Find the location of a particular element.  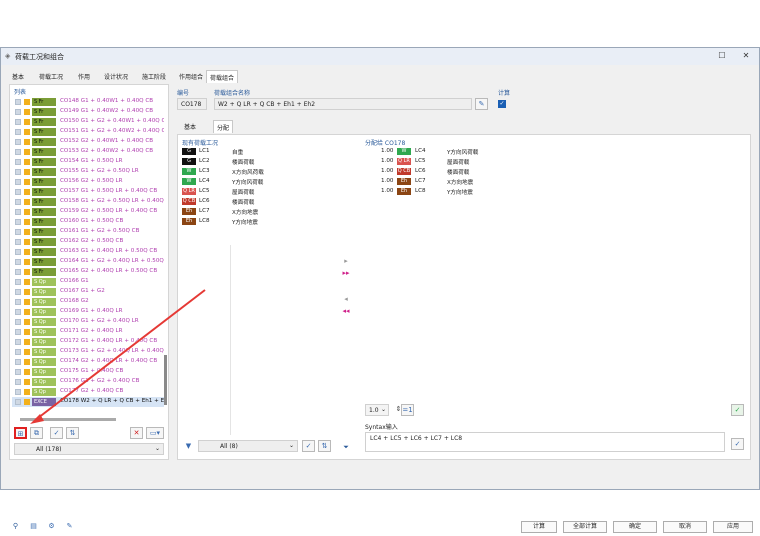

annotation-arrow is located at coordinates (118, 356).